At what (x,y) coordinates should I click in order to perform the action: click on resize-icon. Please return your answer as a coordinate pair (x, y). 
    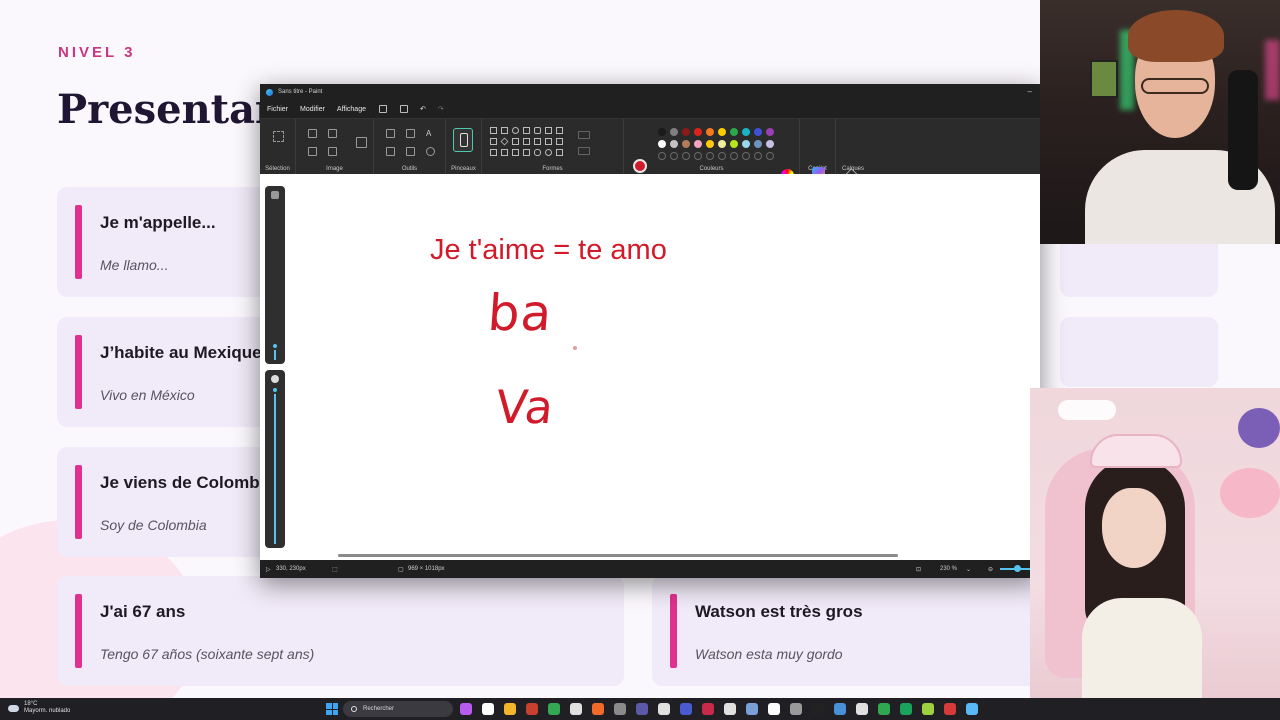
    Looking at the image, I should click on (332, 133).